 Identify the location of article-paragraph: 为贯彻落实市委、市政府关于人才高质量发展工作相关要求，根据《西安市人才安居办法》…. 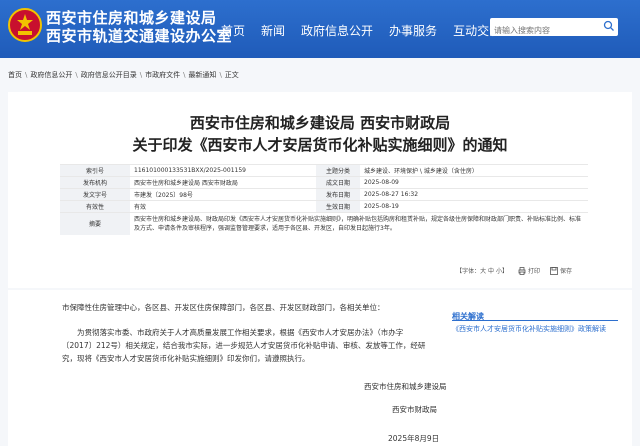
(244, 345).